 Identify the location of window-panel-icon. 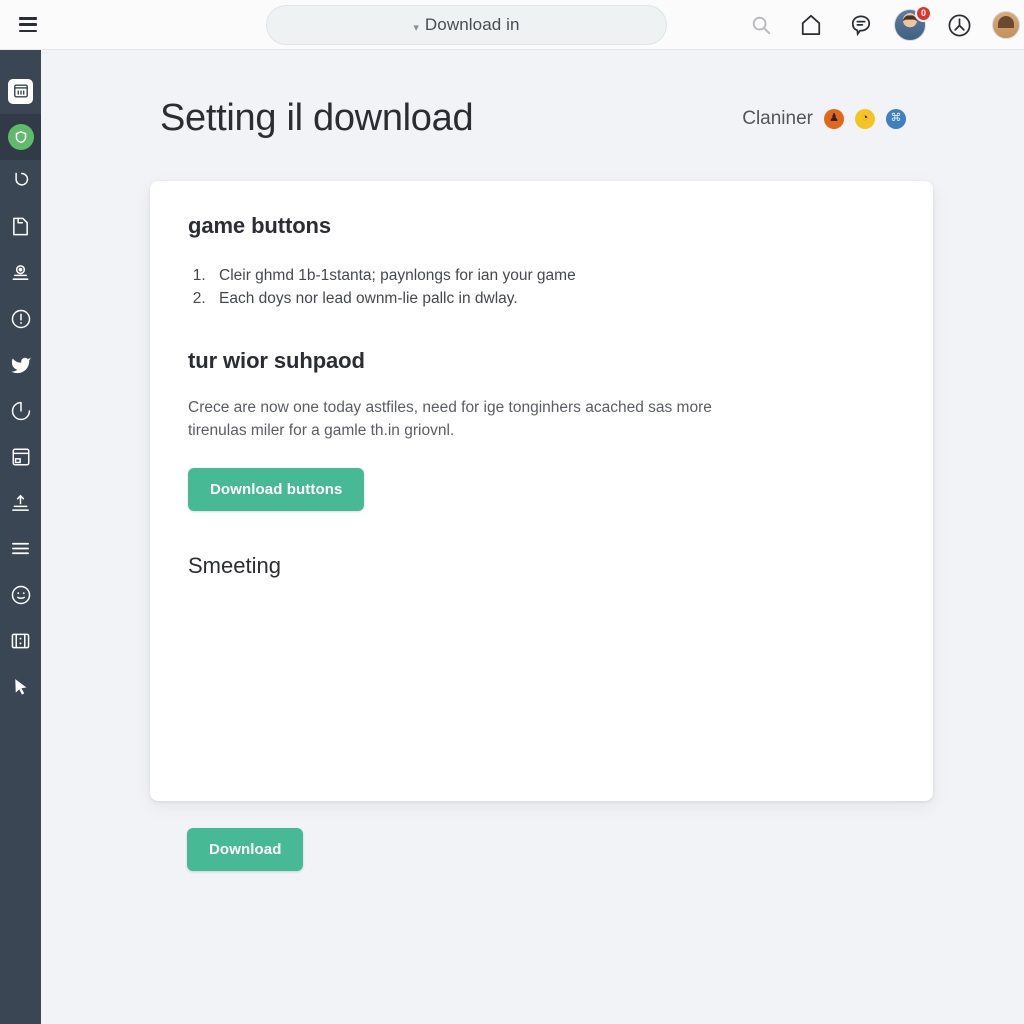
(21, 459).